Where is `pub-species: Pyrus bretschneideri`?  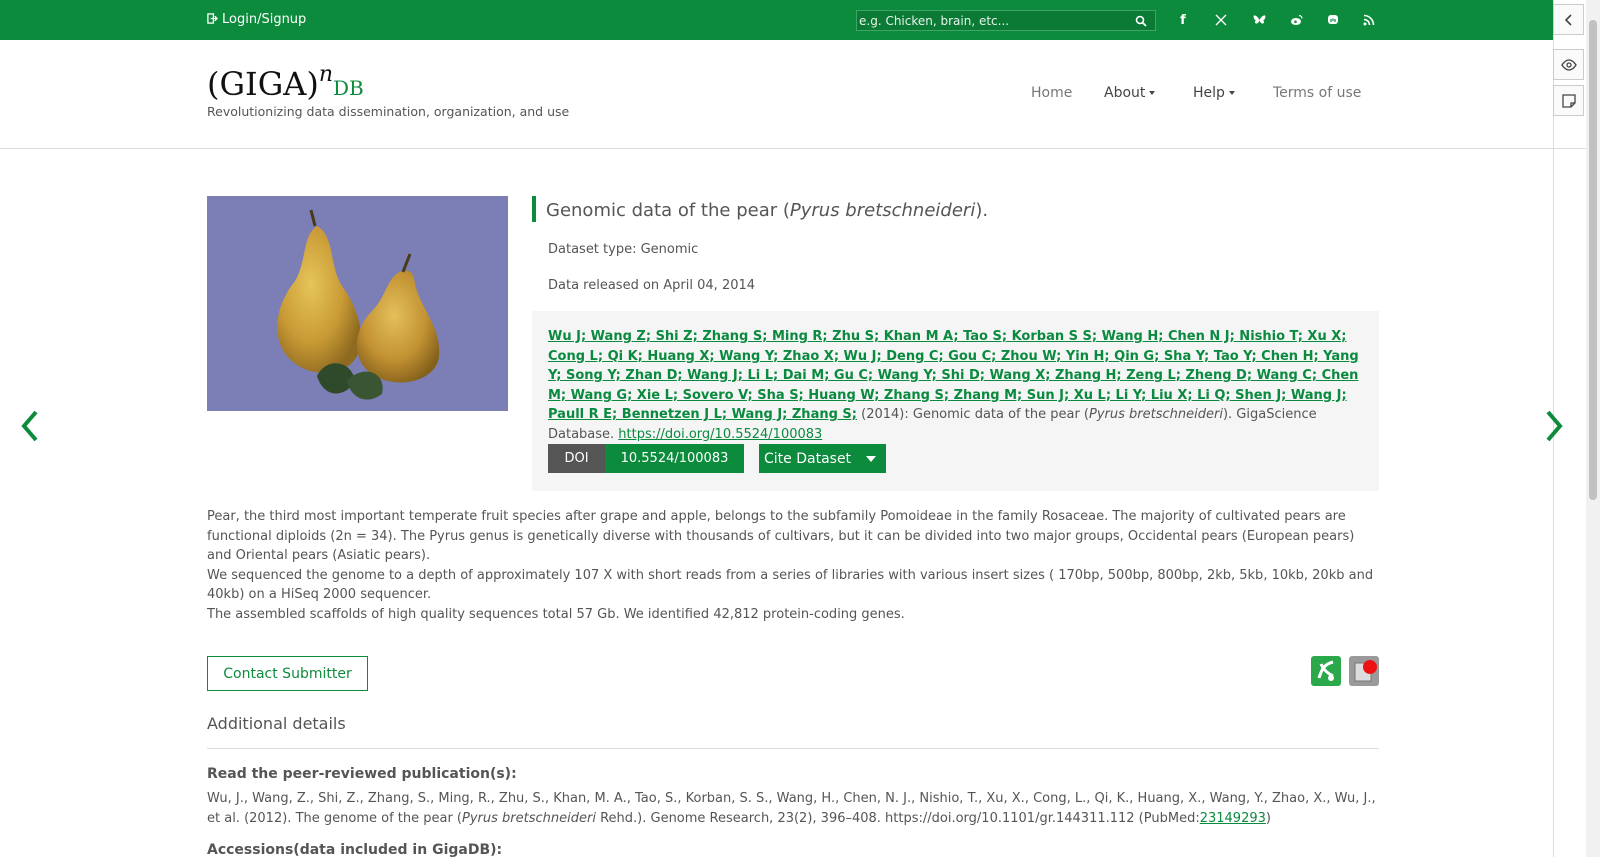
pub-species: Pyrus bretschneideri is located at coordinates (529, 818).